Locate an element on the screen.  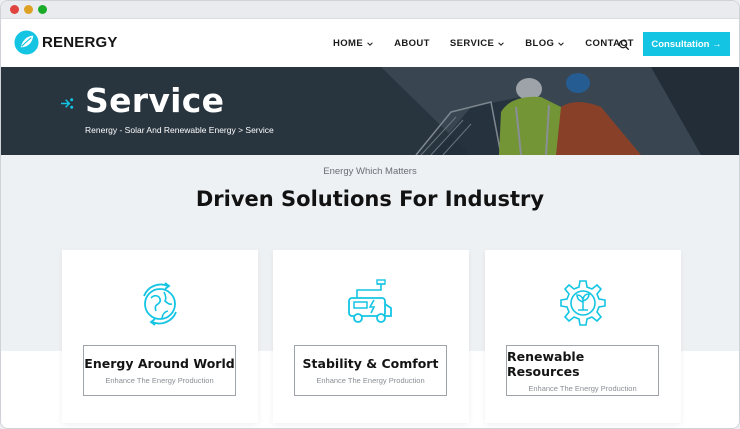
close-window-button is located at coordinates (14, 9).